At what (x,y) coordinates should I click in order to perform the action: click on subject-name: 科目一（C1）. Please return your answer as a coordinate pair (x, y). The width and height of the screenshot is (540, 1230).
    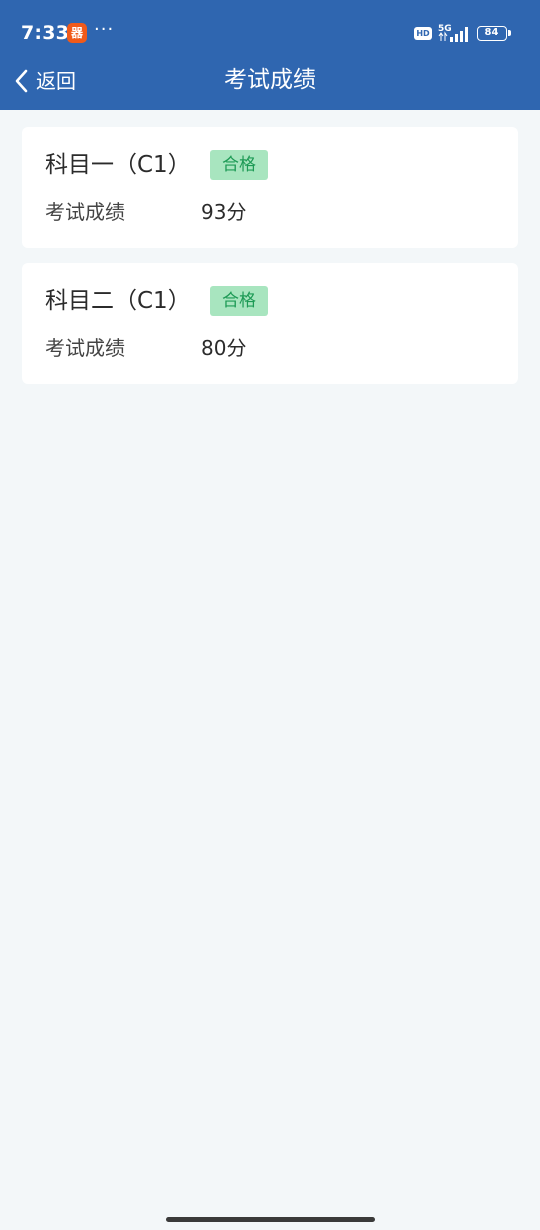
    Looking at the image, I should click on (118, 165).